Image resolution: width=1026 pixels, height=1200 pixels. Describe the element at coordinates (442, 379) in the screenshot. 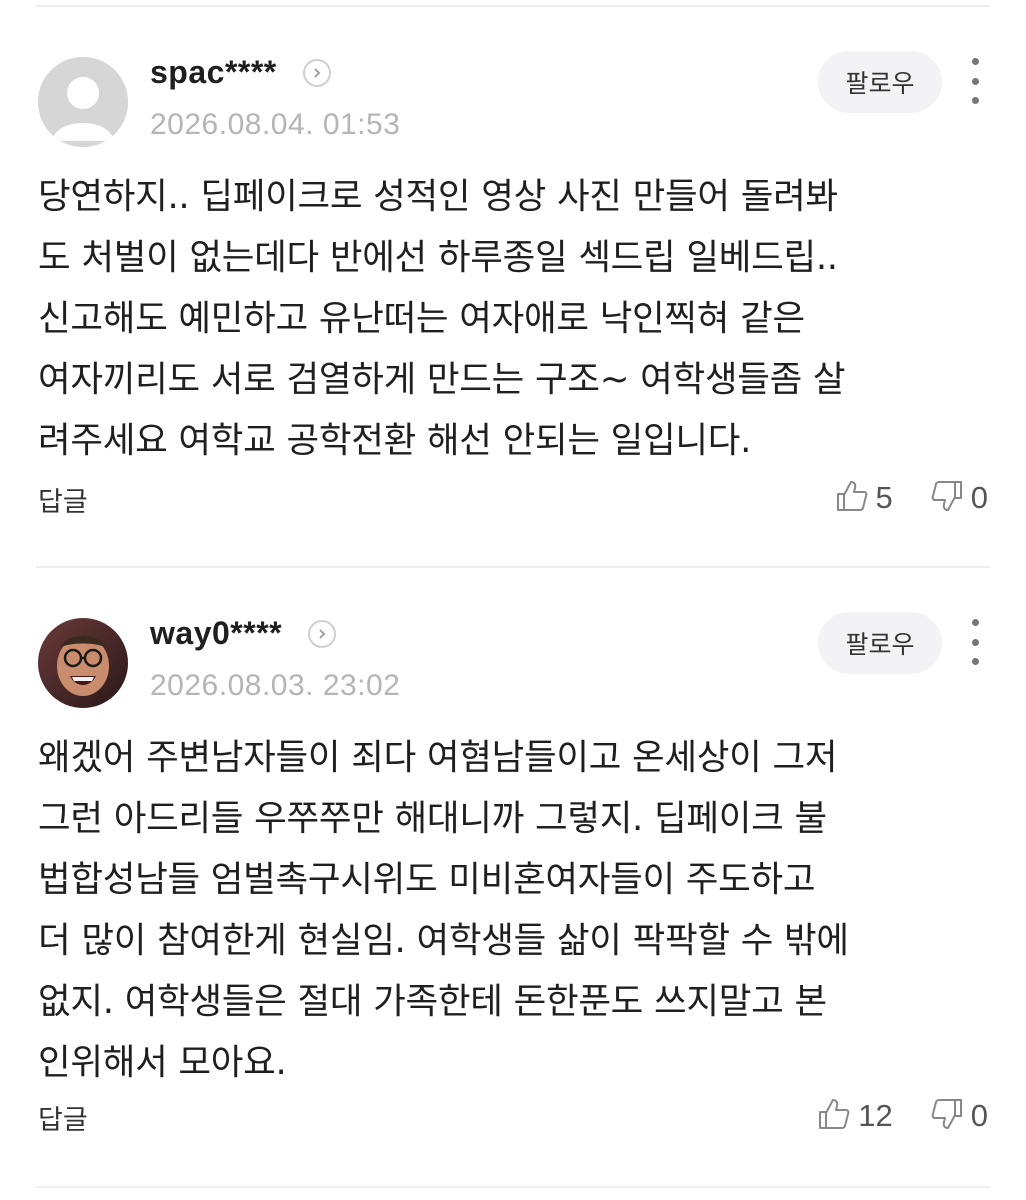

I see `comment-line: 여자끼리도 서로 검열하게 만드는 구조~ 여학생들좀 살` at that location.